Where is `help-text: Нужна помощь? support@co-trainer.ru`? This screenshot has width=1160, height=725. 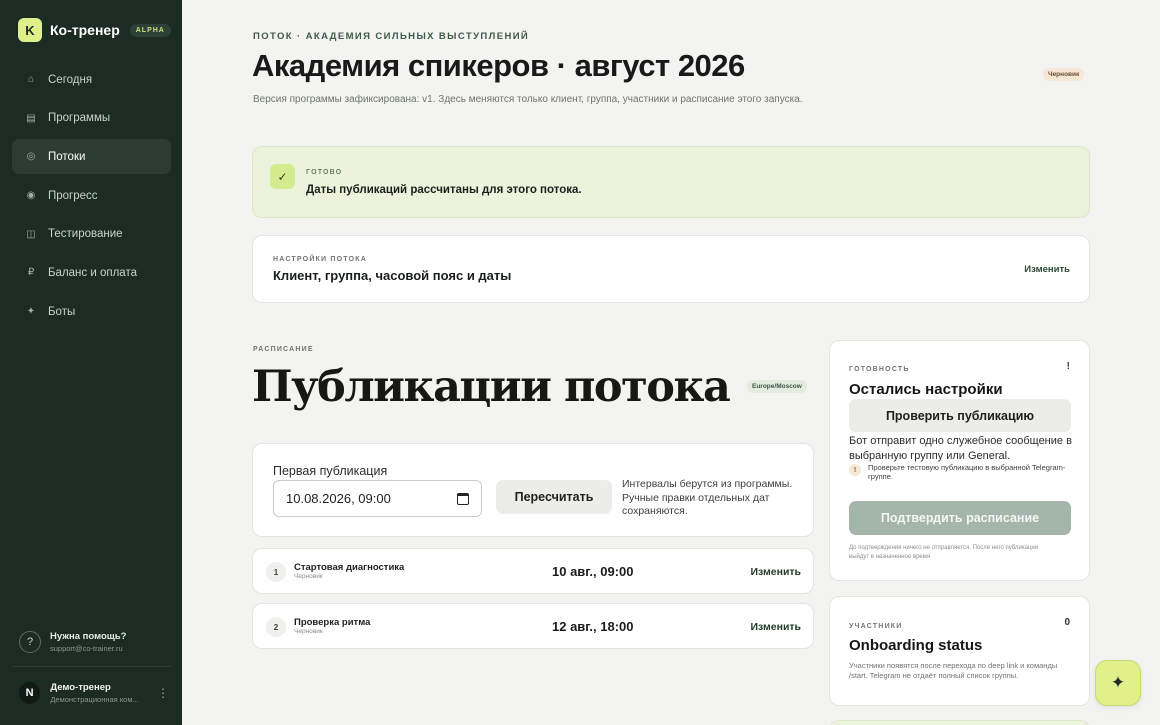 help-text: Нужна помощь? support@co-trainer.ru is located at coordinates (88, 642).